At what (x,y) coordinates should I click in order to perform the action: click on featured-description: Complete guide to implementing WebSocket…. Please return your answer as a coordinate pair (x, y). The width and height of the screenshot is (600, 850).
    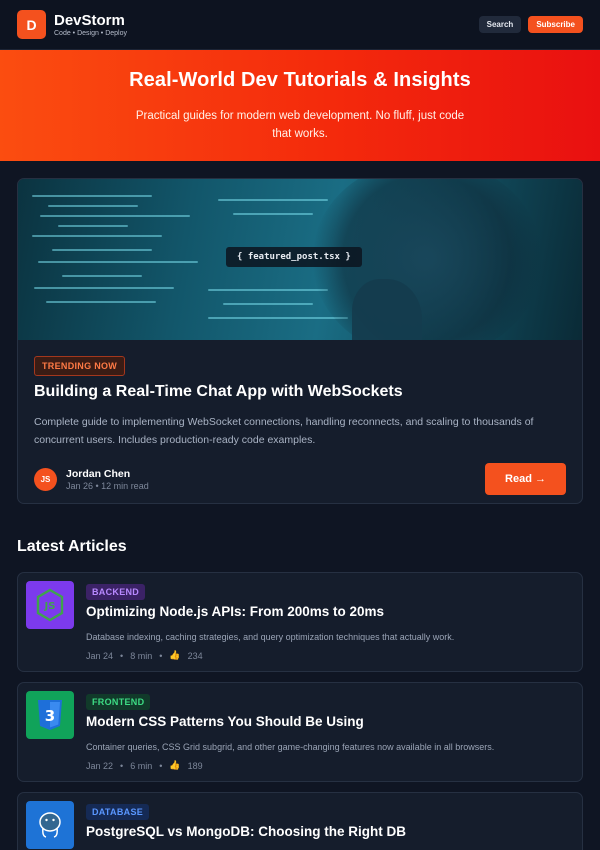
    Looking at the image, I should click on (284, 431).